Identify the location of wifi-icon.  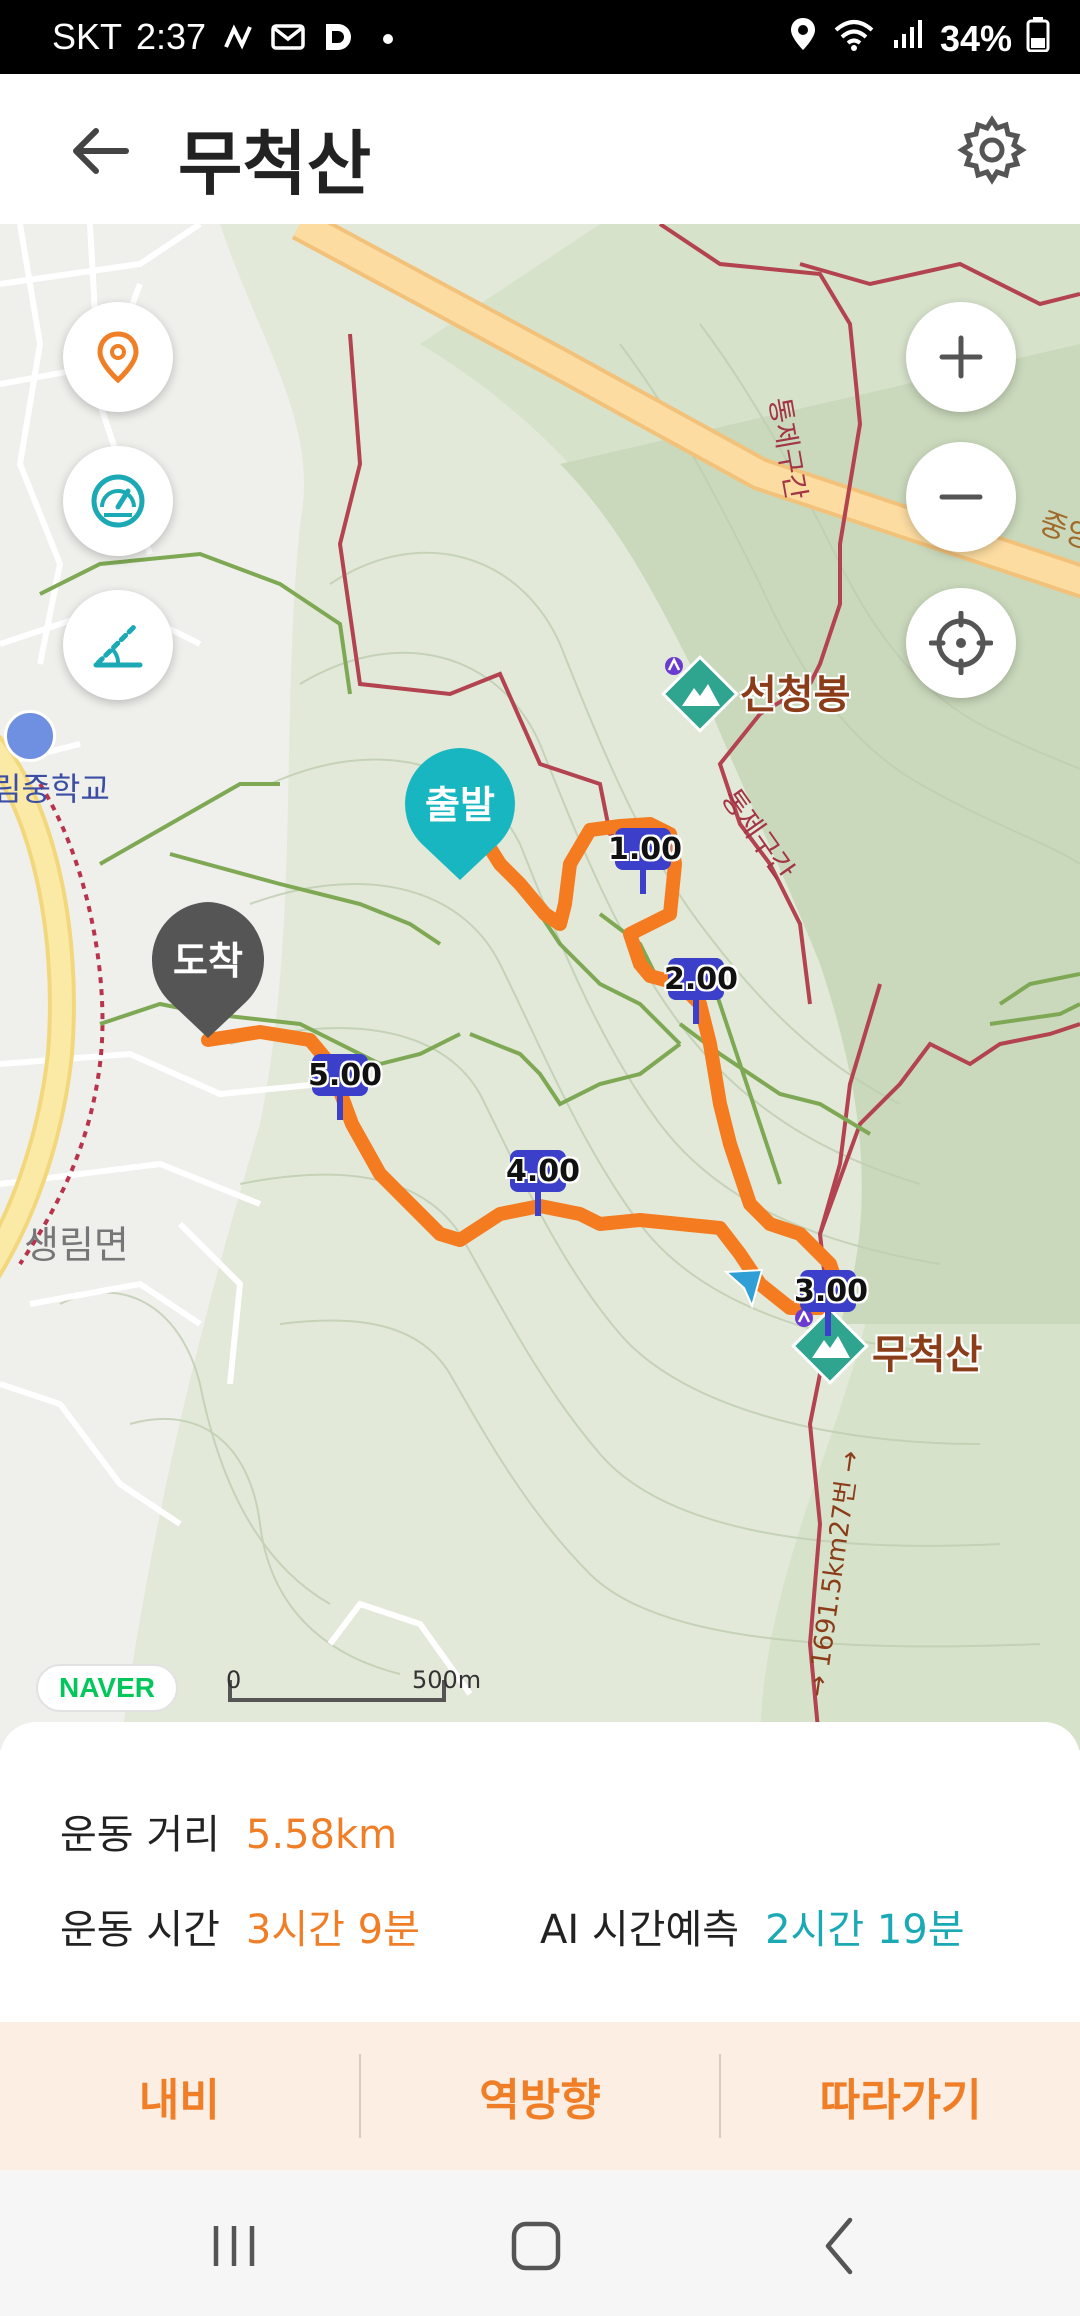
(854, 38).